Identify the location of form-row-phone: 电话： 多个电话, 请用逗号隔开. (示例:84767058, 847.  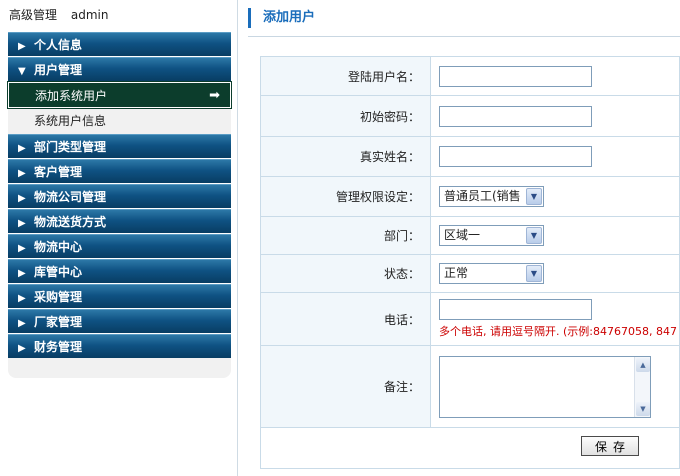
(470, 319).